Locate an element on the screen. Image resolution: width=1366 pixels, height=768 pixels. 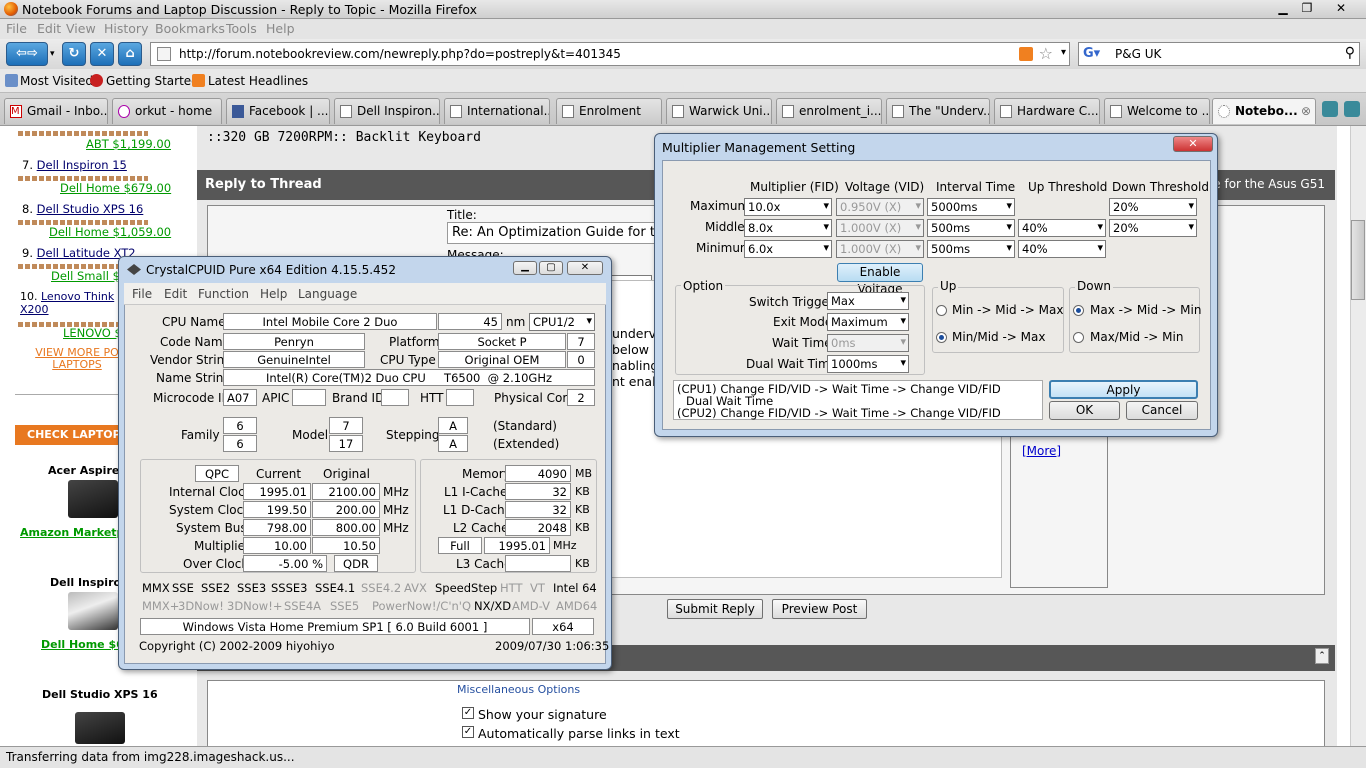
search-bar: G▾ P&G UK ⚲ is located at coordinates (1219, 54).